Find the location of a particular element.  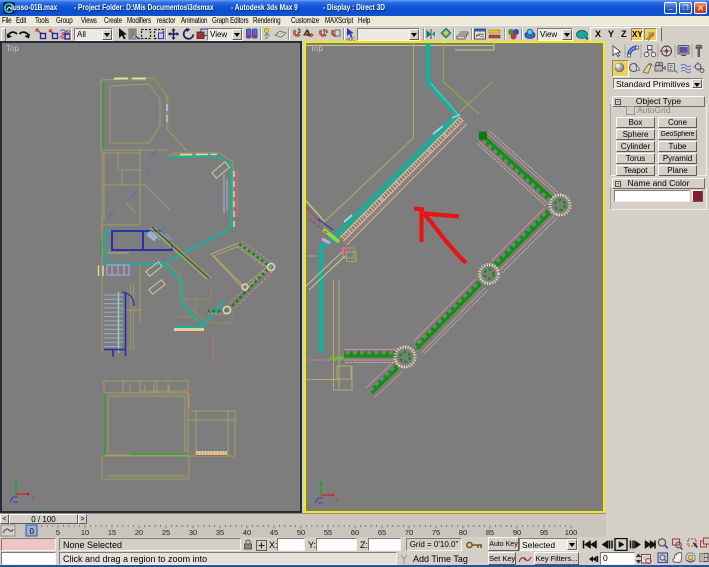

svg-text: 90 is located at coordinates (517, 532).